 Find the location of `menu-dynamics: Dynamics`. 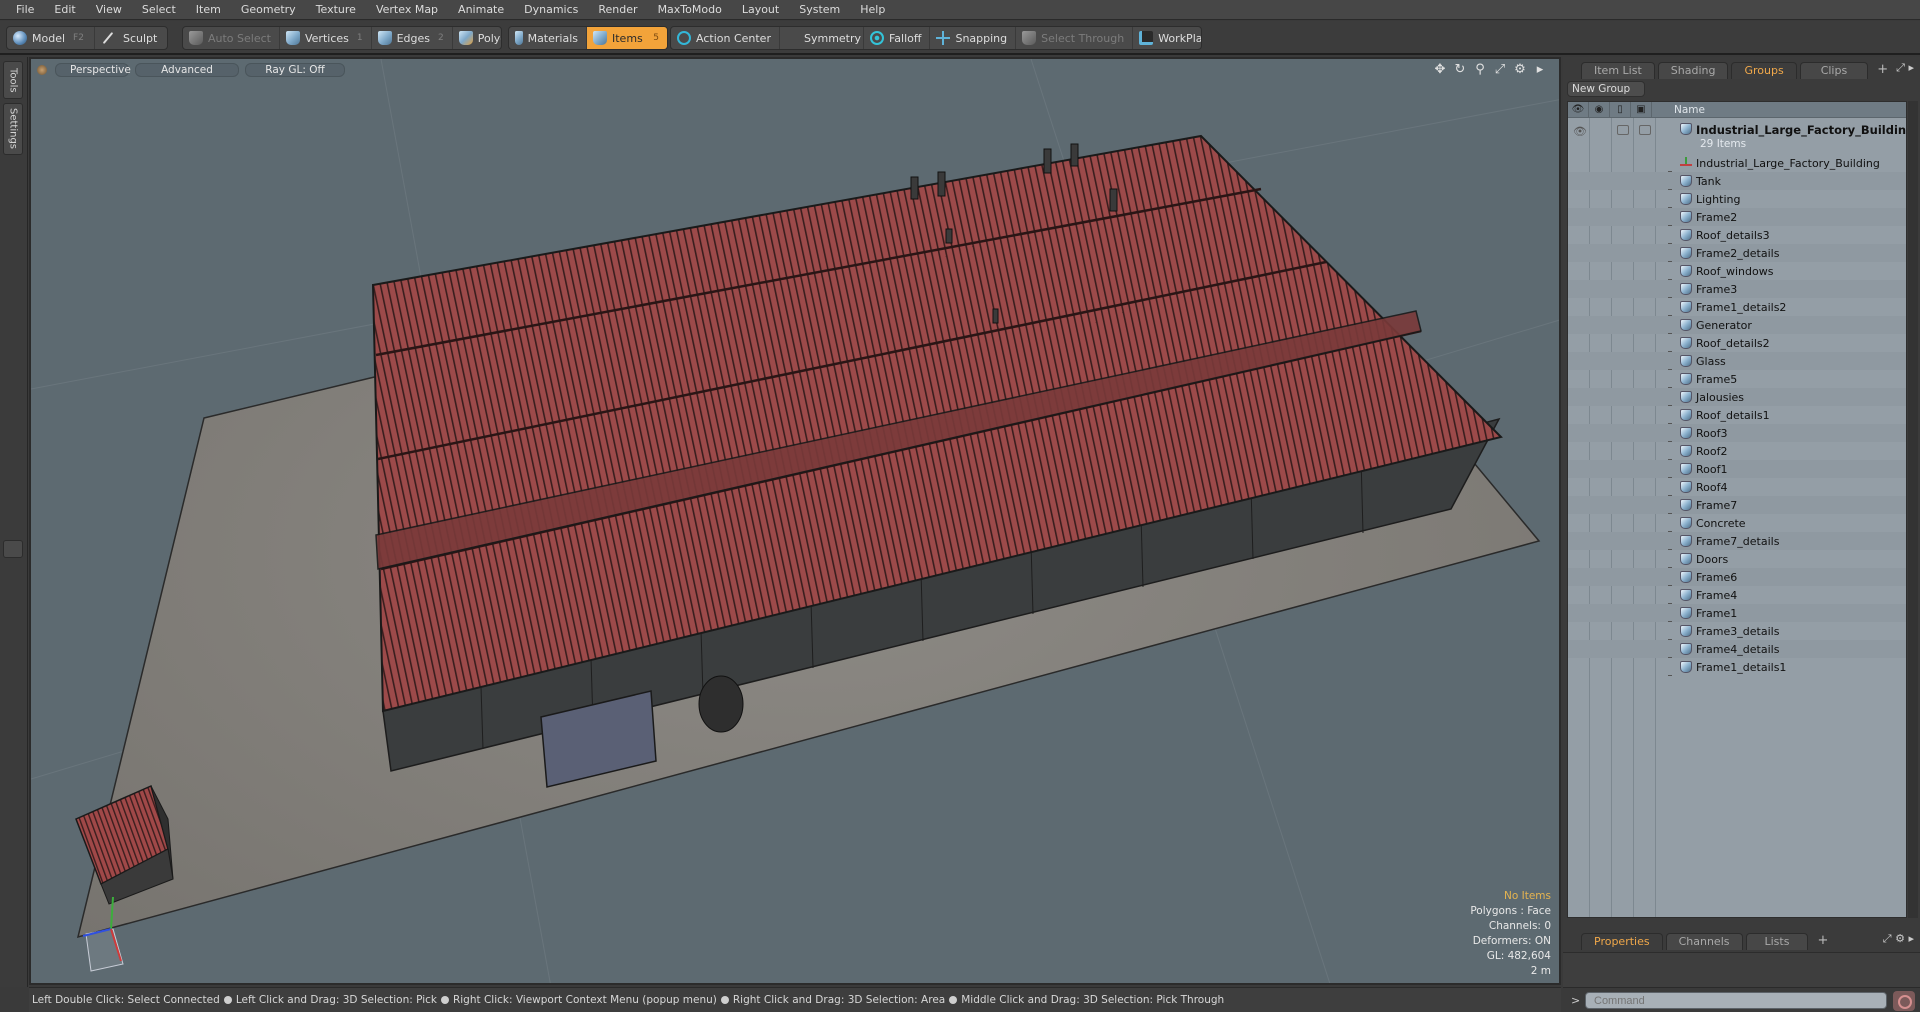

menu-dynamics: Dynamics is located at coordinates (551, 10).